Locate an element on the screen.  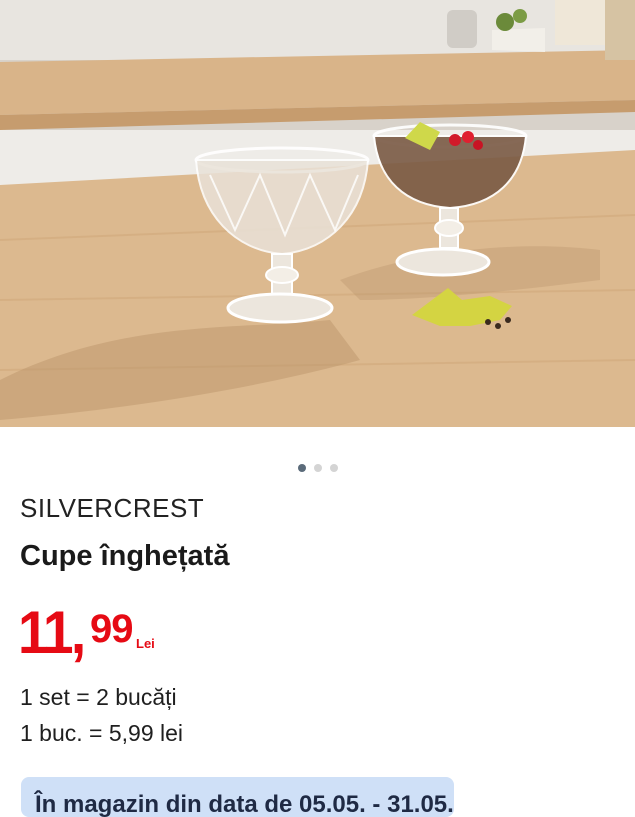
product-title: Cupe înghețată is located at coordinates (125, 556).